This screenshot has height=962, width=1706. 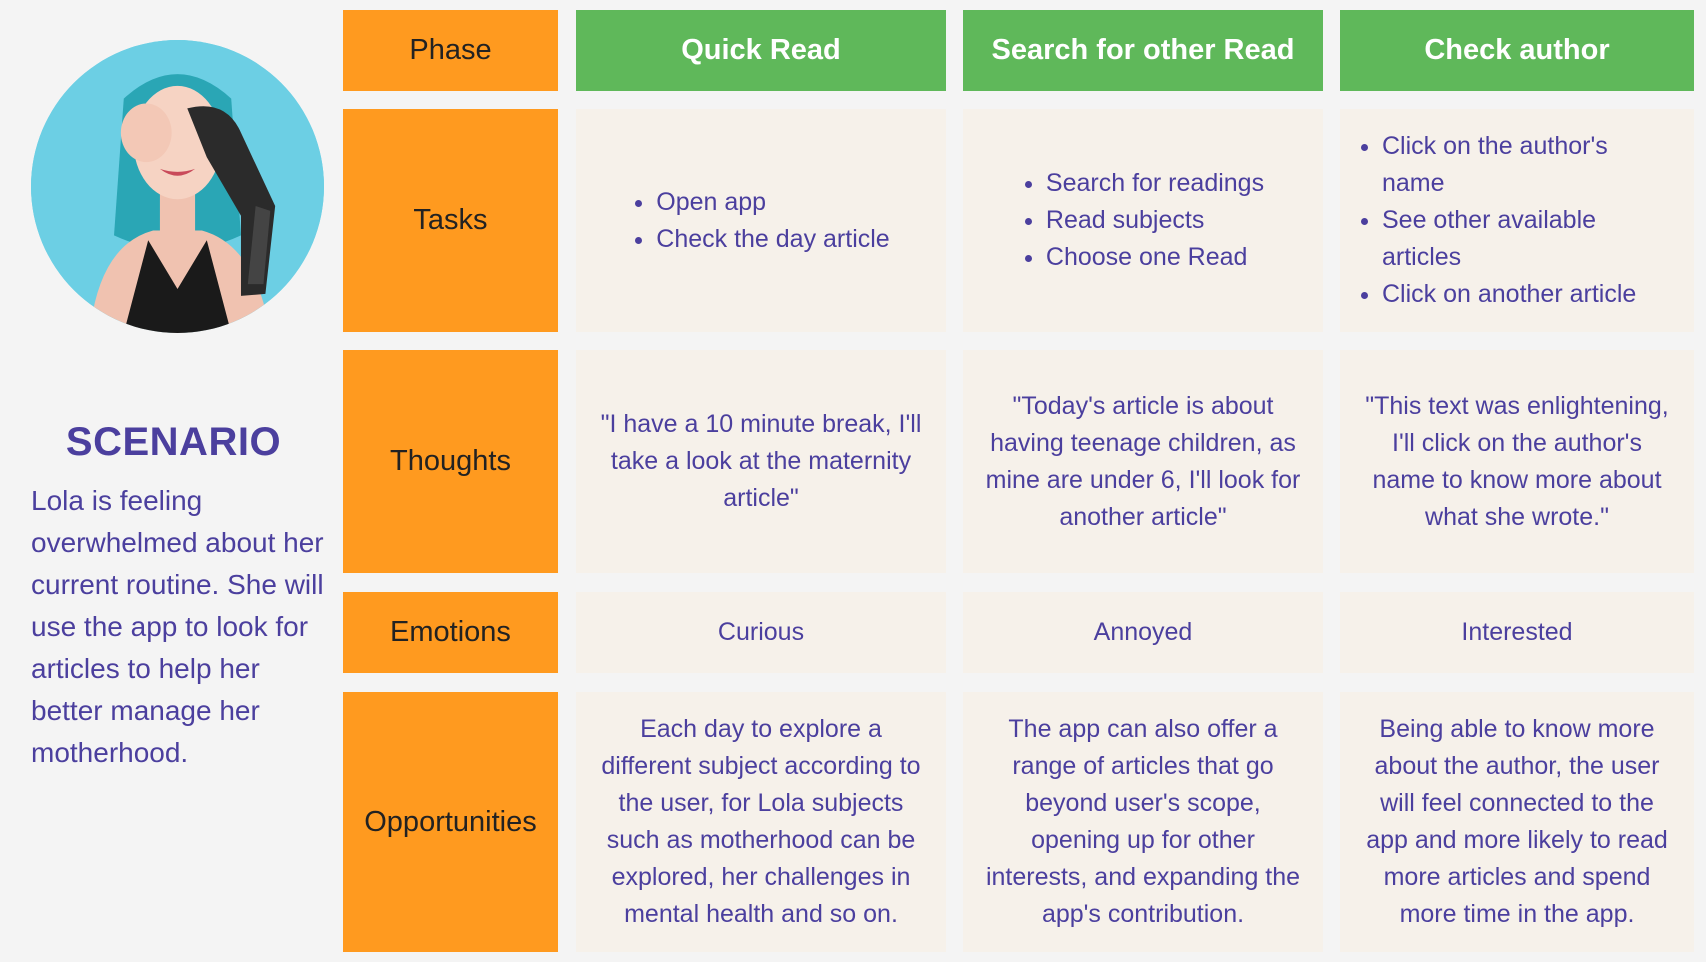 What do you see at coordinates (1529, 165) in the screenshot?
I see `task-item: Click on the author's name` at bounding box center [1529, 165].